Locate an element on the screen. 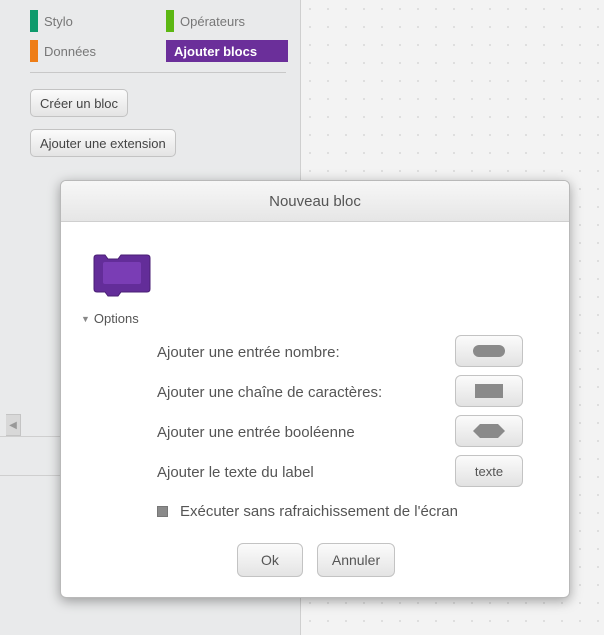 This screenshot has width=604, height=635. add-boolean-input-label: Ajouter une entrée booléenne is located at coordinates (256, 432).